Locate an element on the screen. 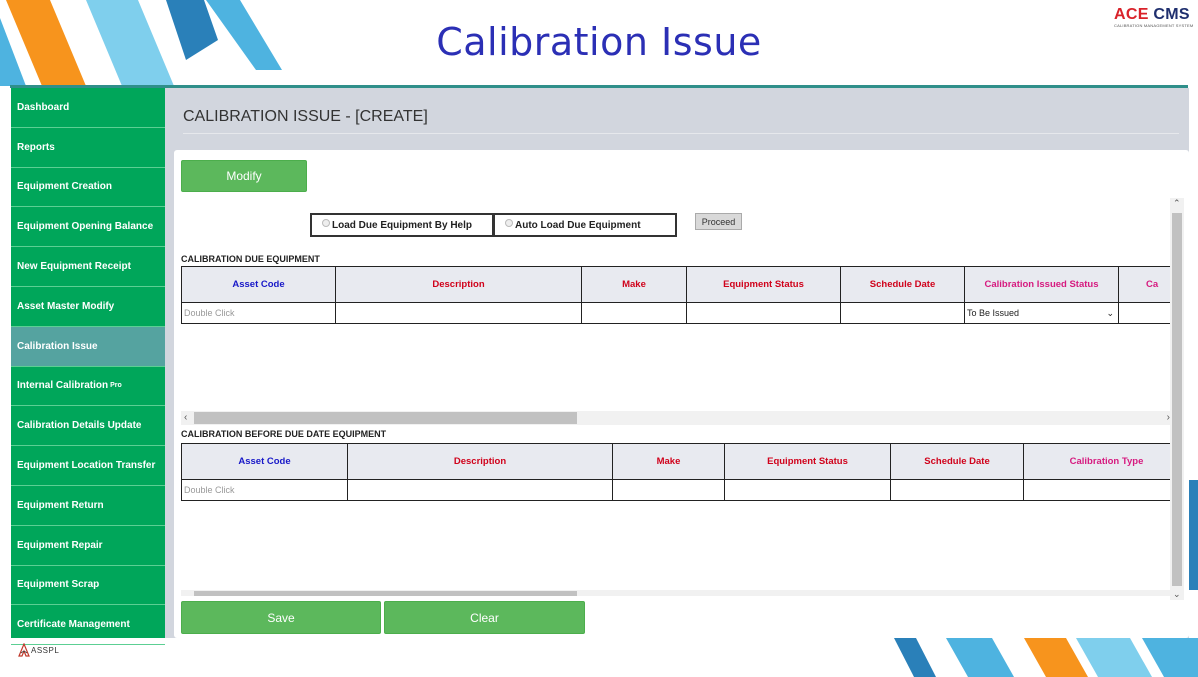 This screenshot has width=1198, height=677. table-row: Double Click To Be Issued ⌄ is located at coordinates (677, 313).